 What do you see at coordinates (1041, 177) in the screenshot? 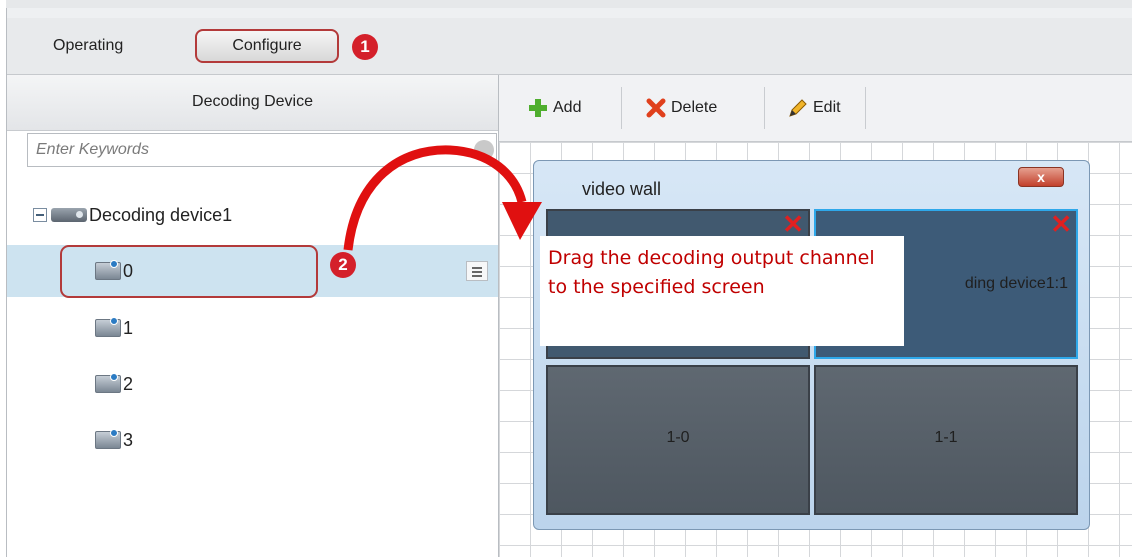
I see `close-button: x` at bounding box center [1041, 177].